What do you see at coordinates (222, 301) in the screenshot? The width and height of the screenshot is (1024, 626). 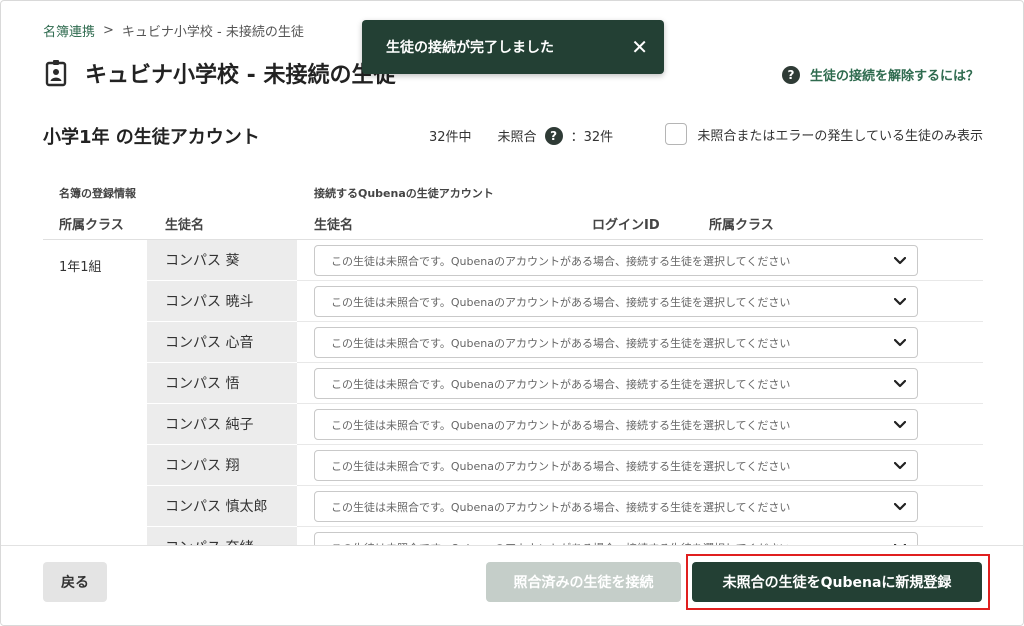 I see `student-name: コンパス 暁斗` at bounding box center [222, 301].